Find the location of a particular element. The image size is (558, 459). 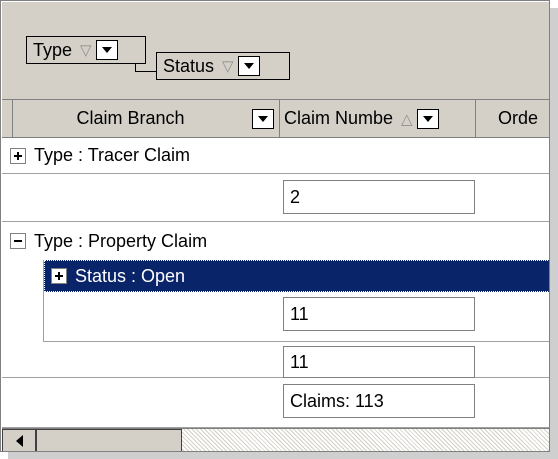

summary-count-cell: 2 is located at coordinates (379, 197).